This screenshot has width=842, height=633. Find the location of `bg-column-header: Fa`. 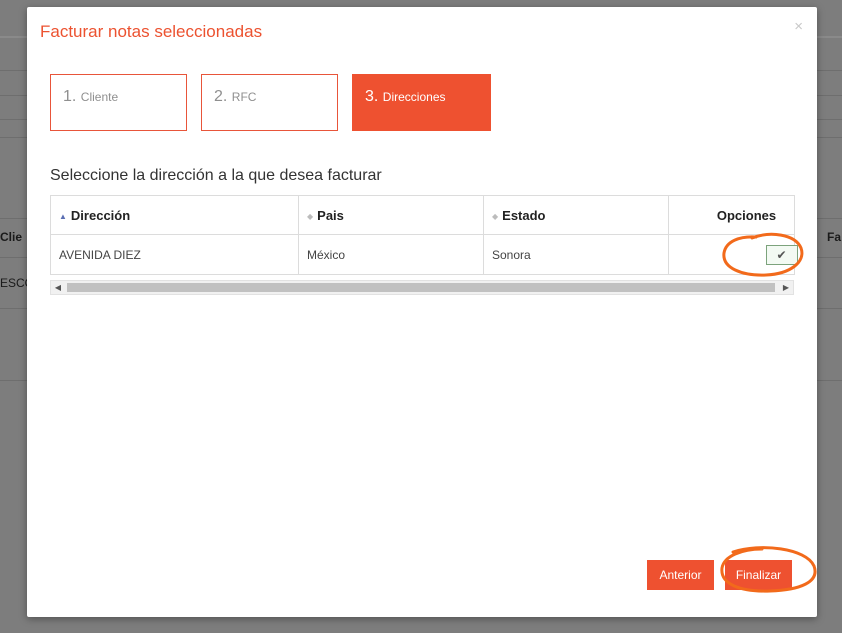

bg-column-header: Fa is located at coordinates (834, 237).